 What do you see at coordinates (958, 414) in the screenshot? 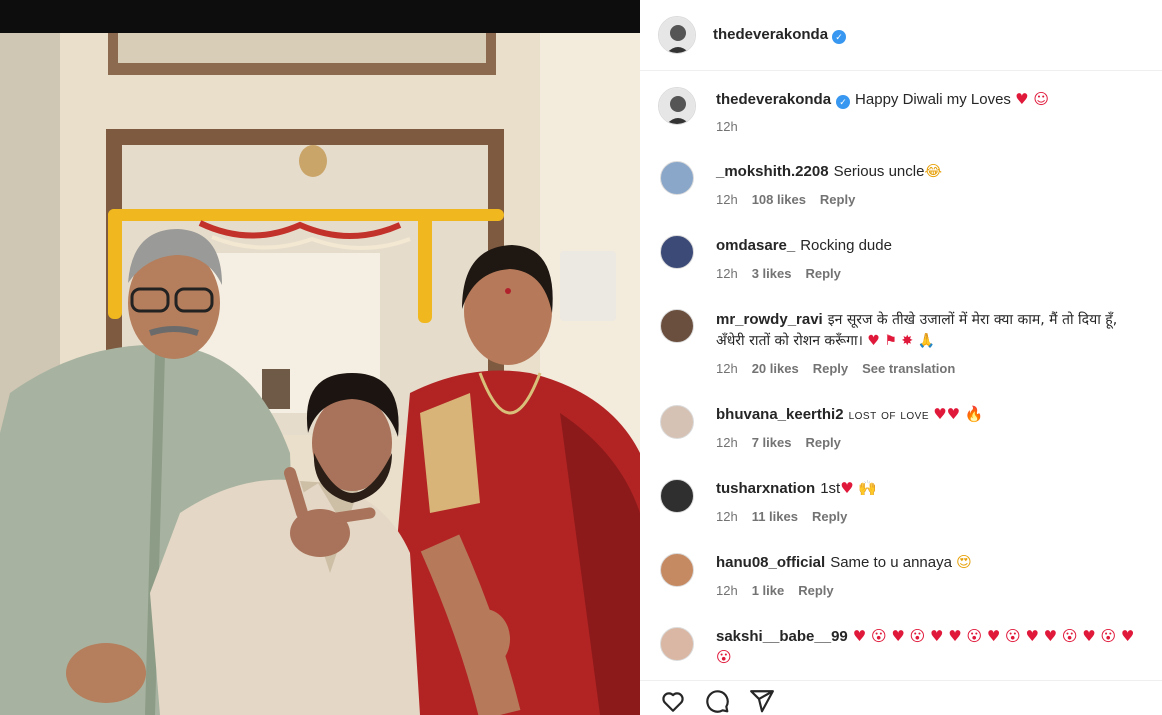
I see `comment-emoji: ♥♥ 🔥` at bounding box center [958, 414].